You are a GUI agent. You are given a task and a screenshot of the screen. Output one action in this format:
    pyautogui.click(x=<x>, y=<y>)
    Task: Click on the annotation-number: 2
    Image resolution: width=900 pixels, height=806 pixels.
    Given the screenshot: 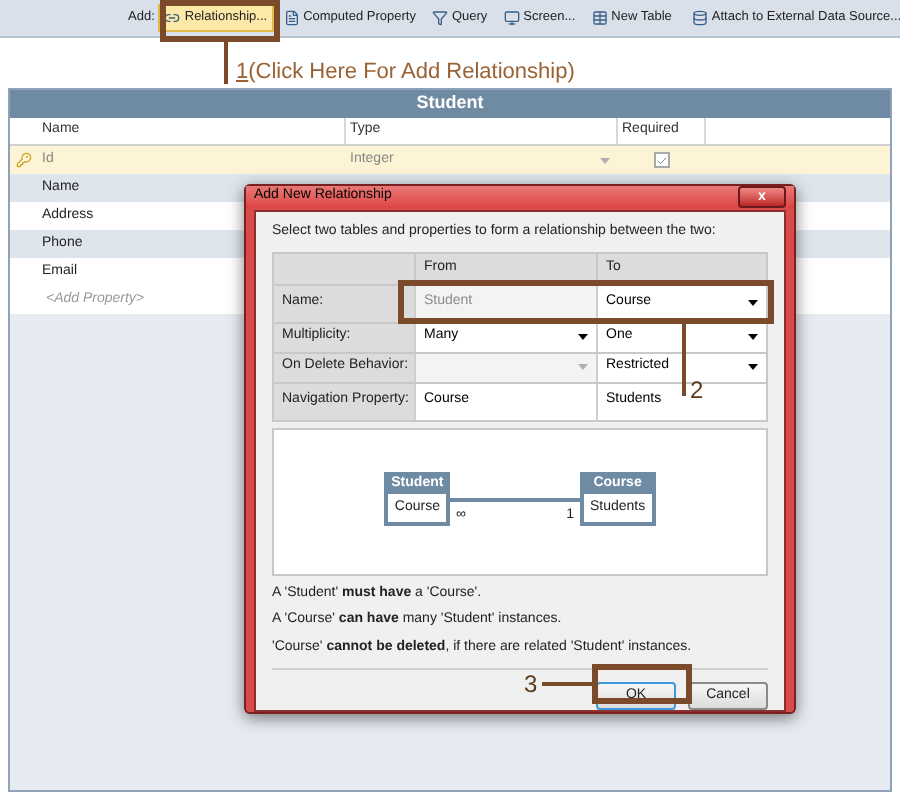 What is the action you would take?
    pyautogui.click(x=697, y=390)
    